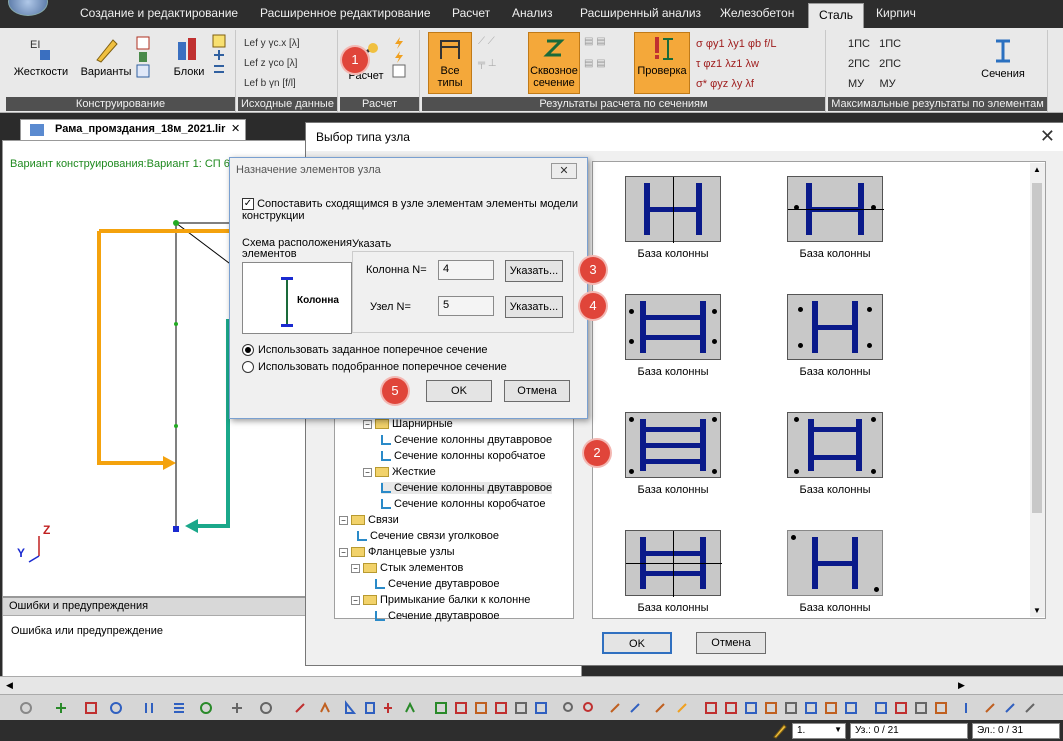 The width and height of the screenshot is (1063, 741). I want to click on tree-item: Сечение связи уголковое, so click(428, 536).